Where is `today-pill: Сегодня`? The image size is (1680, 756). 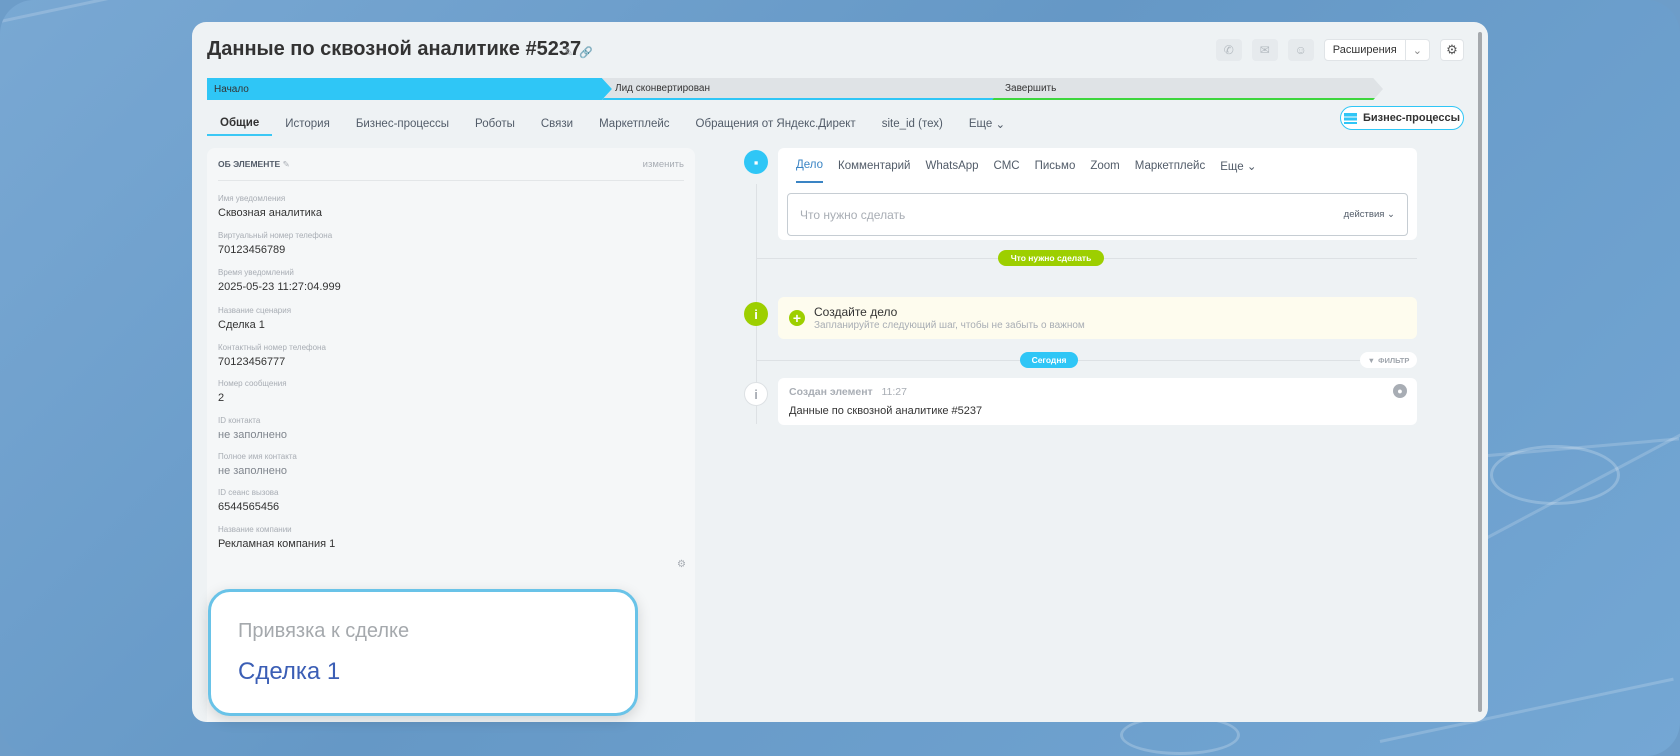 today-pill: Сегодня is located at coordinates (1049, 360).